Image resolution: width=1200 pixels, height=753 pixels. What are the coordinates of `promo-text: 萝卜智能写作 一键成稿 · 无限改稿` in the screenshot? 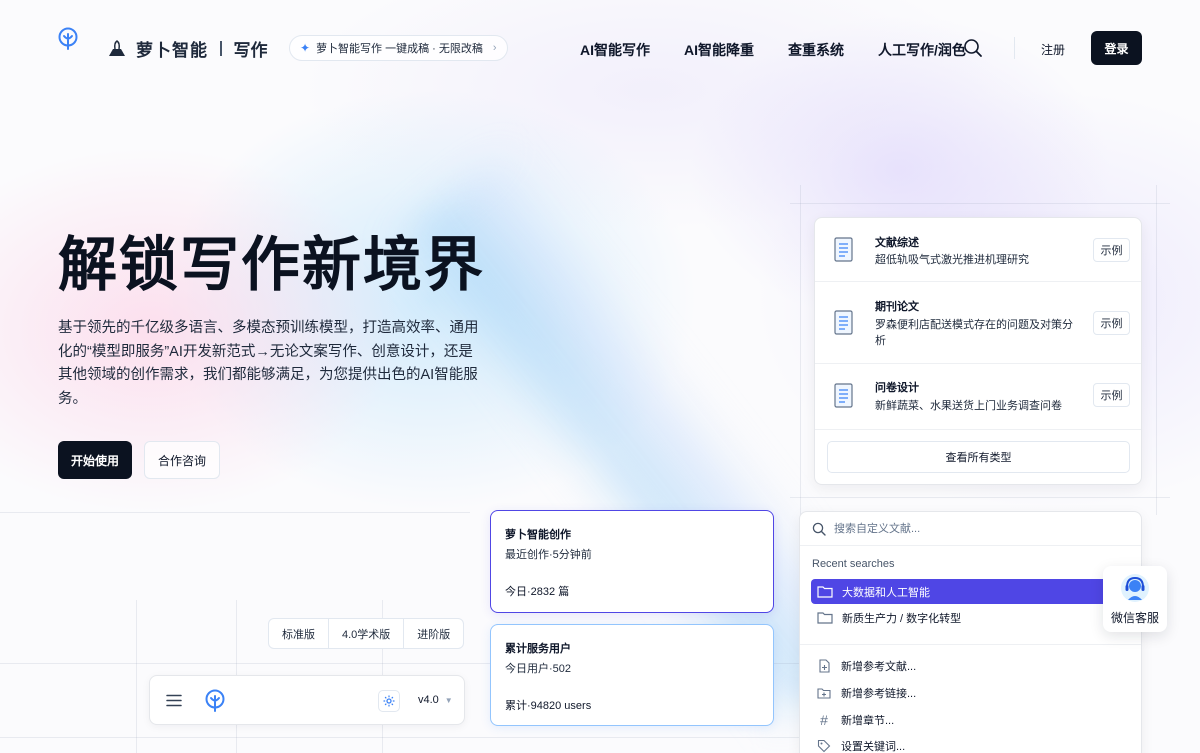 It's located at (399, 49).